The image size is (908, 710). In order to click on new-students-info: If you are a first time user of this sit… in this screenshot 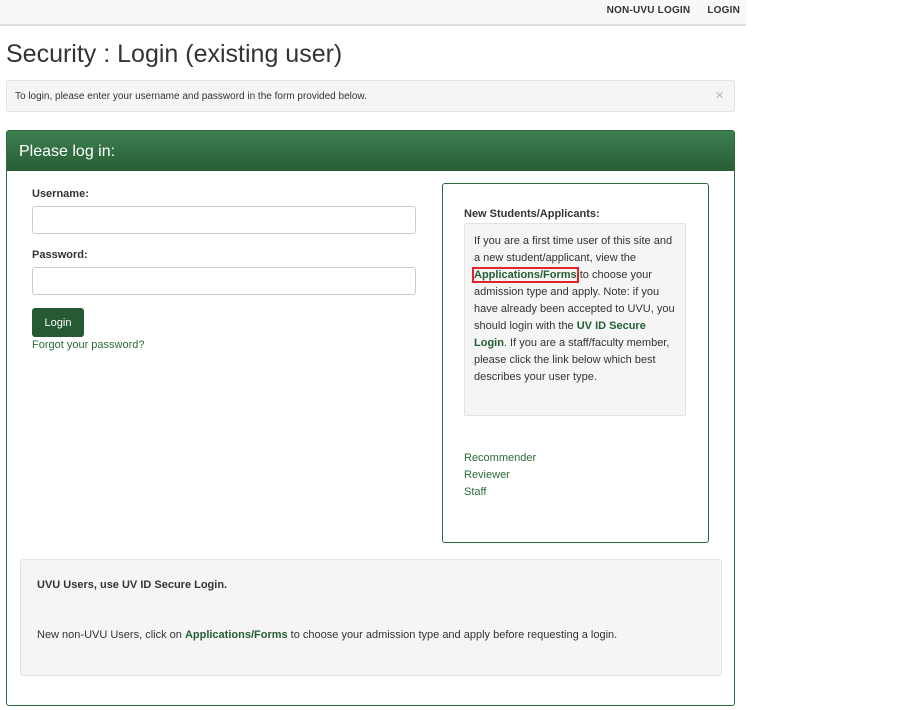, I will do `click(575, 319)`.